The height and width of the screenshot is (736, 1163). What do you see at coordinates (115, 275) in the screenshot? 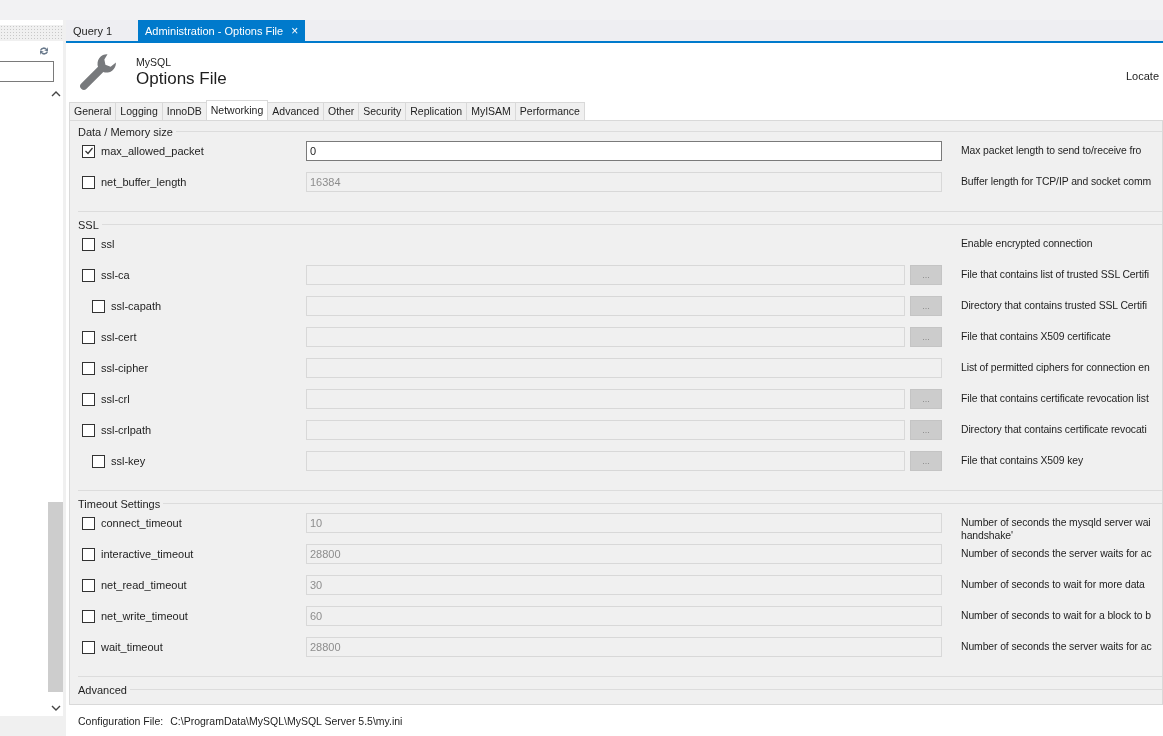
I see `option-name: ssl-ca` at bounding box center [115, 275].